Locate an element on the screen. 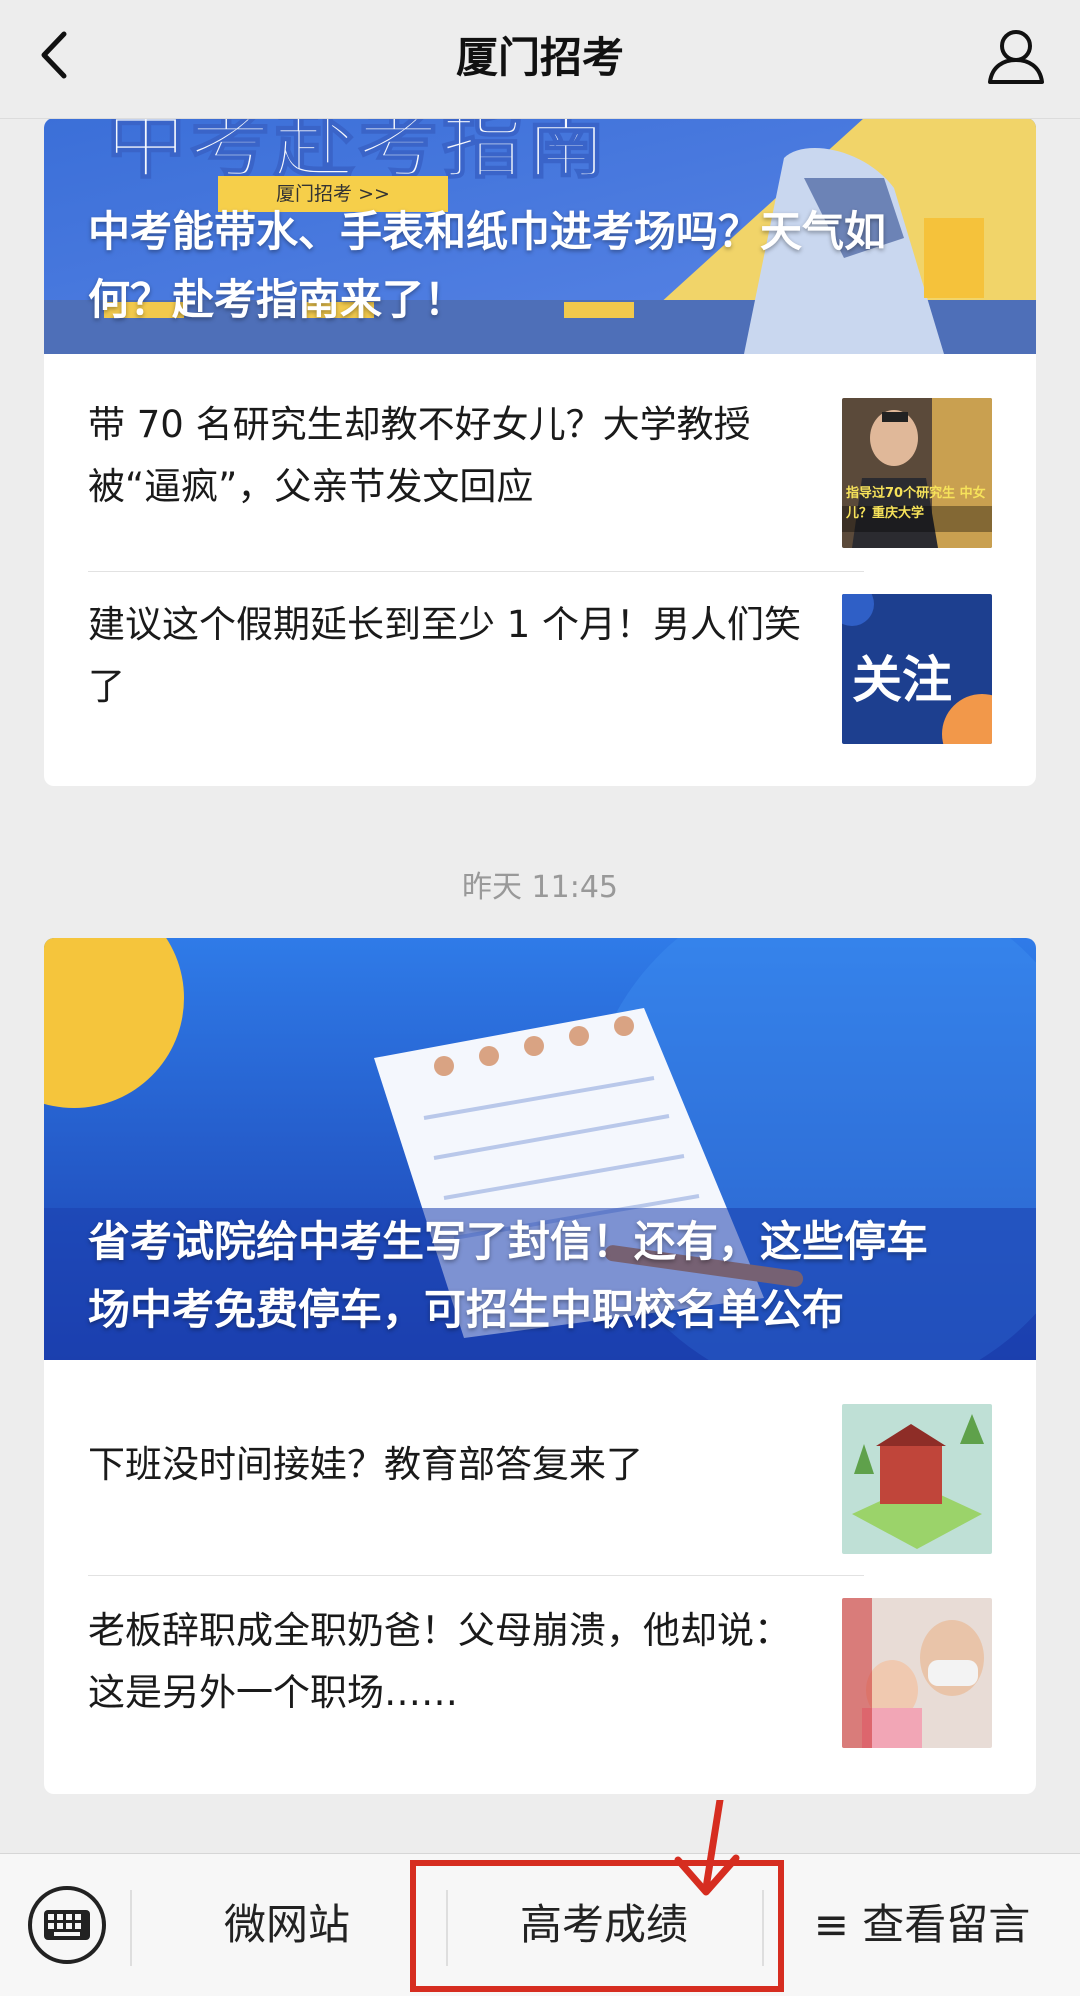  page-title: 厦门招考 is located at coordinates (539, 57).